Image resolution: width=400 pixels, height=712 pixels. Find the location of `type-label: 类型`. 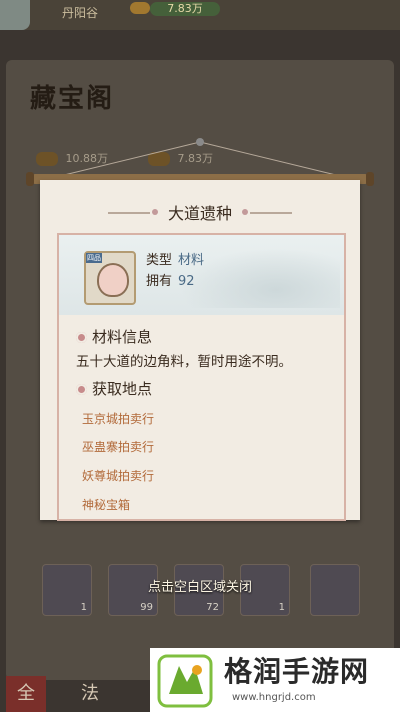

type-label: 类型 is located at coordinates (159, 260).